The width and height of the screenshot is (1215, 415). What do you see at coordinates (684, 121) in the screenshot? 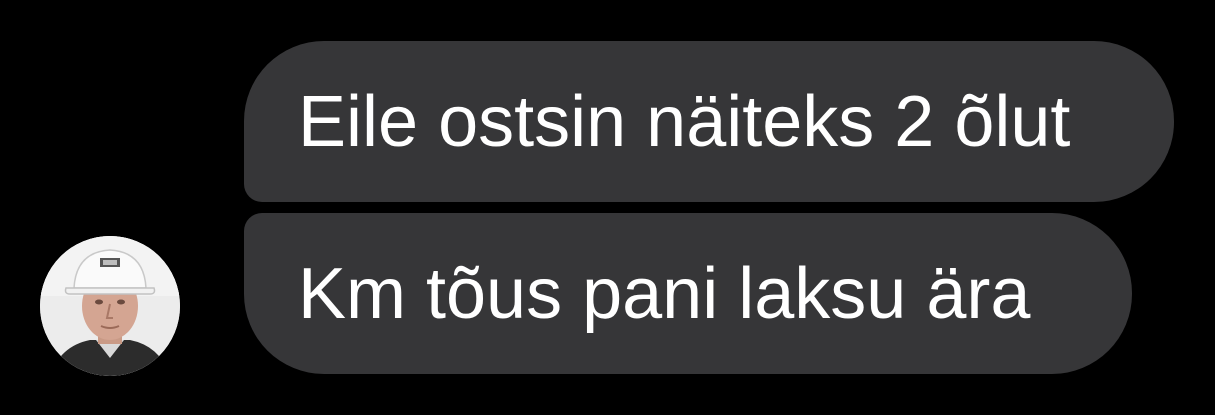
I see `message-text: Eile ostsin näiteks 2 õlut` at bounding box center [684, 121].